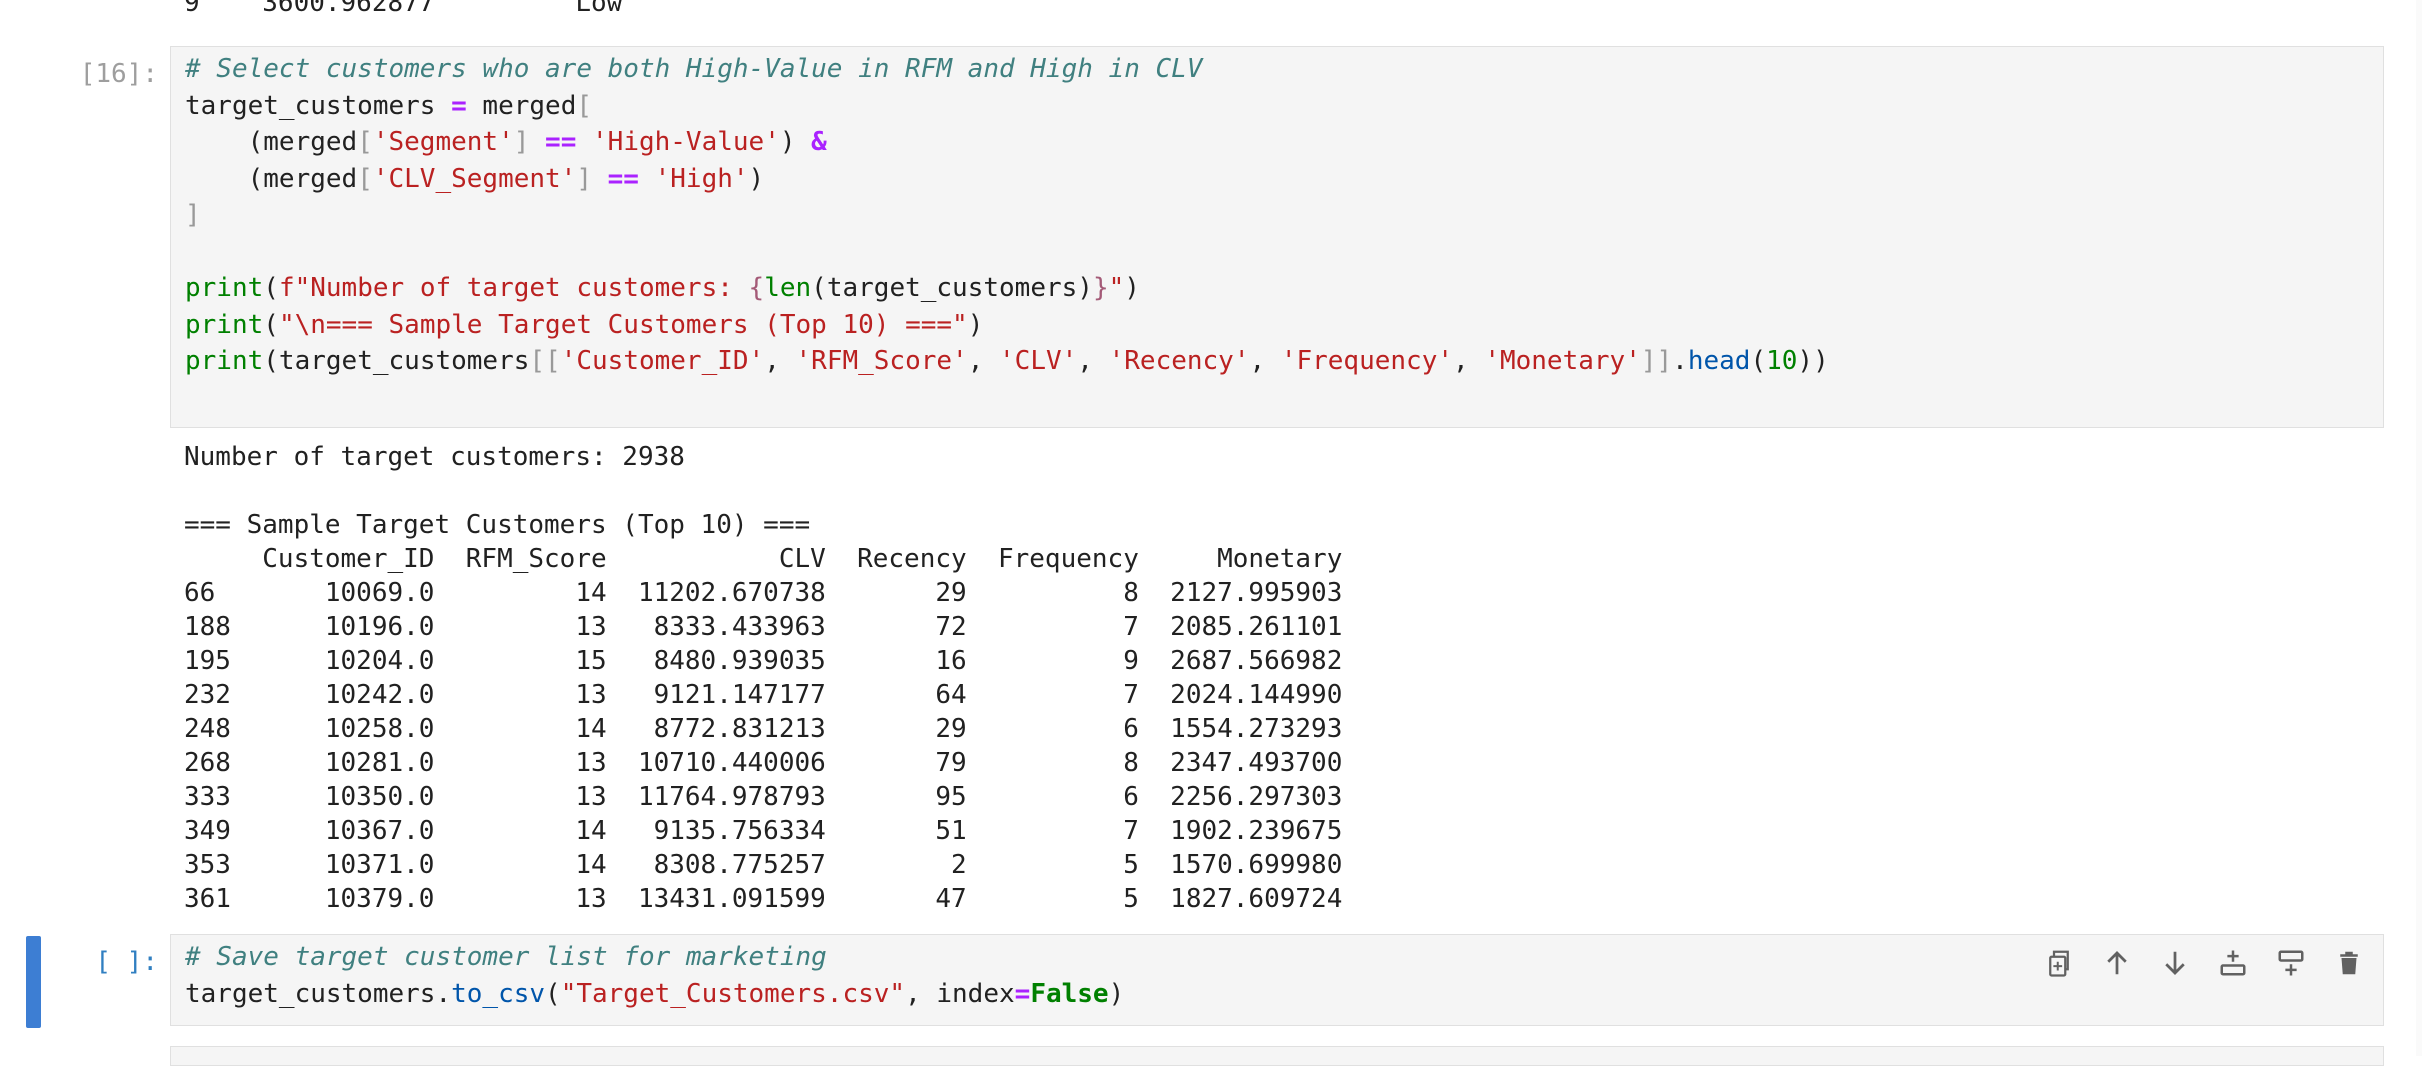 The width and height of the screenshot is (2422, 1066). I want to click on insert-cell-below-button, so click(2291, 963).